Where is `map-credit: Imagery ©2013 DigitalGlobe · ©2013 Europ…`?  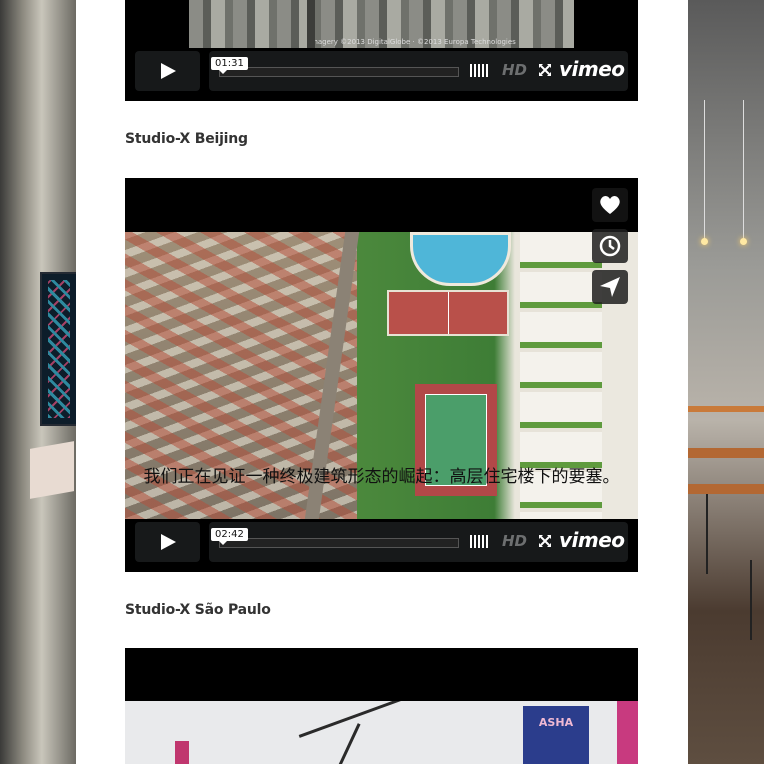 map-credit: Imagery ©2013 DigitalGlobe · ©2013 Europ… is located at coordinates (412, 42).